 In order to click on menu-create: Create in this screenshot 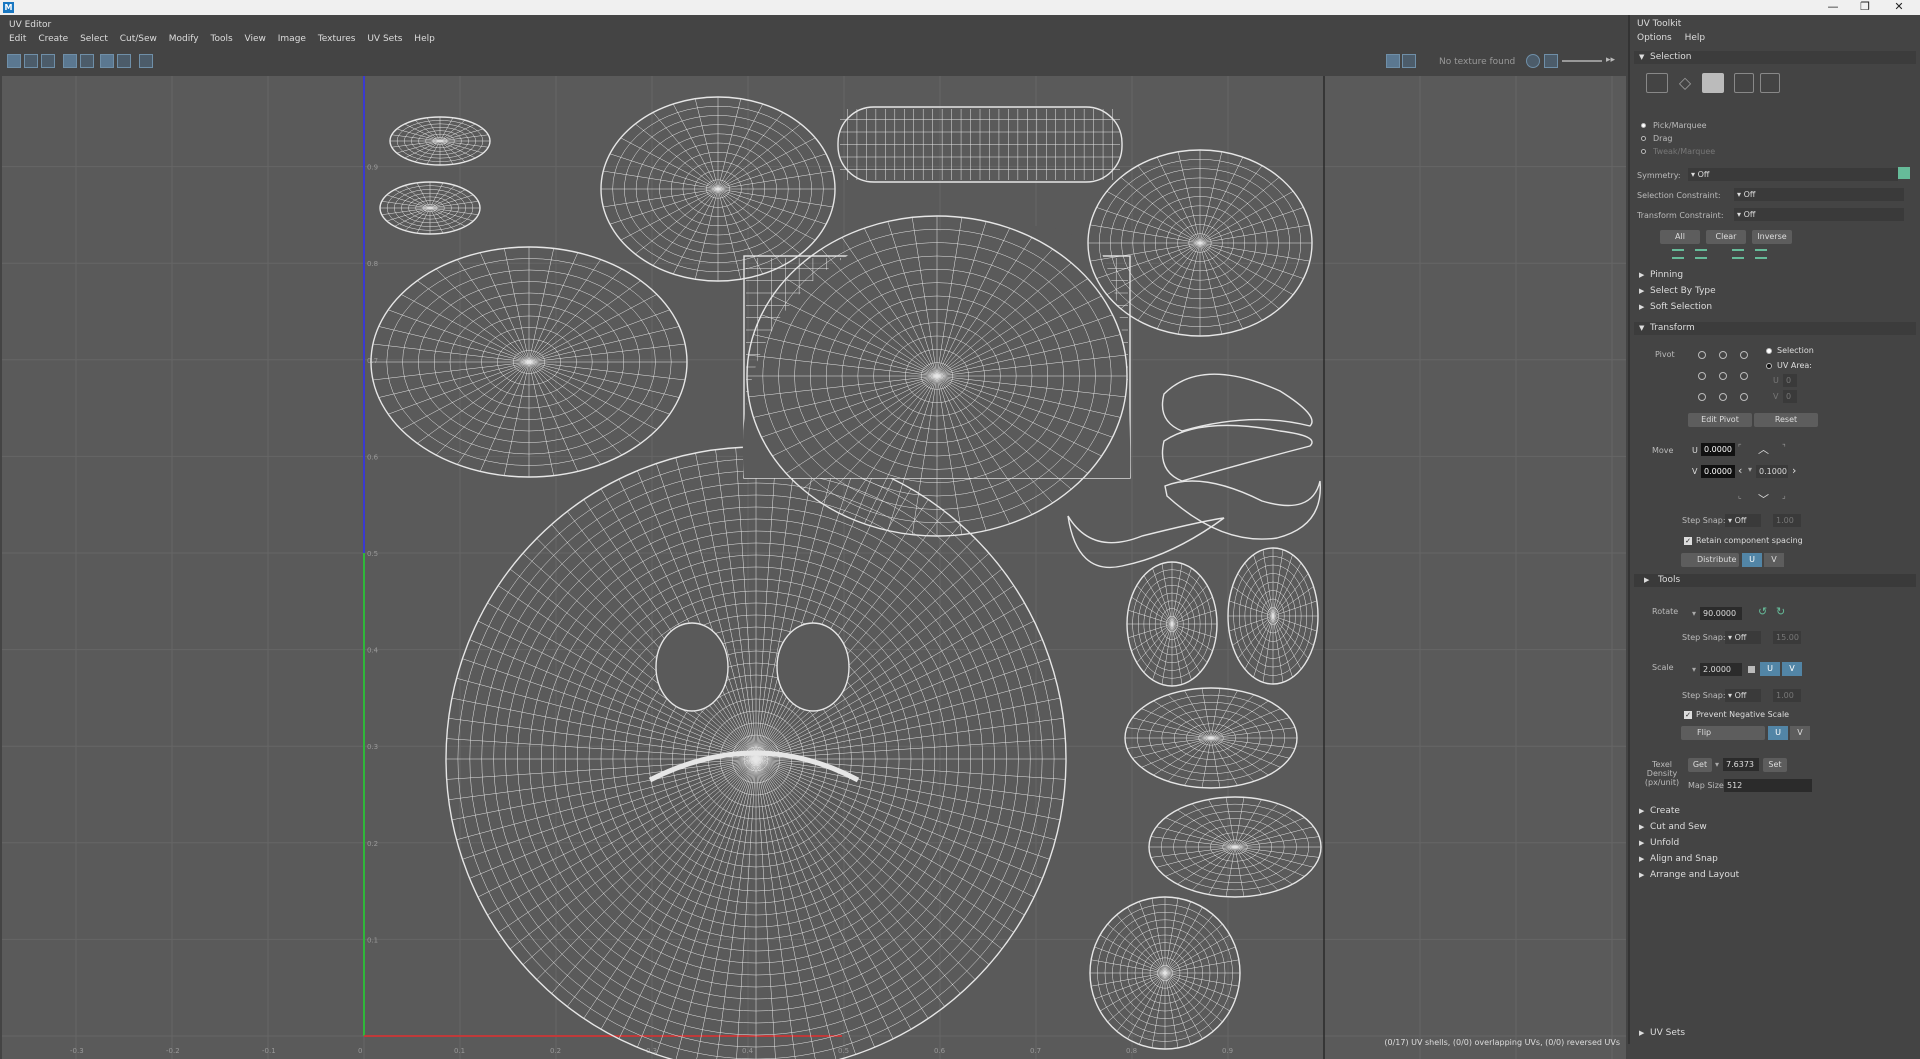, I will do `click(53, 39)`.